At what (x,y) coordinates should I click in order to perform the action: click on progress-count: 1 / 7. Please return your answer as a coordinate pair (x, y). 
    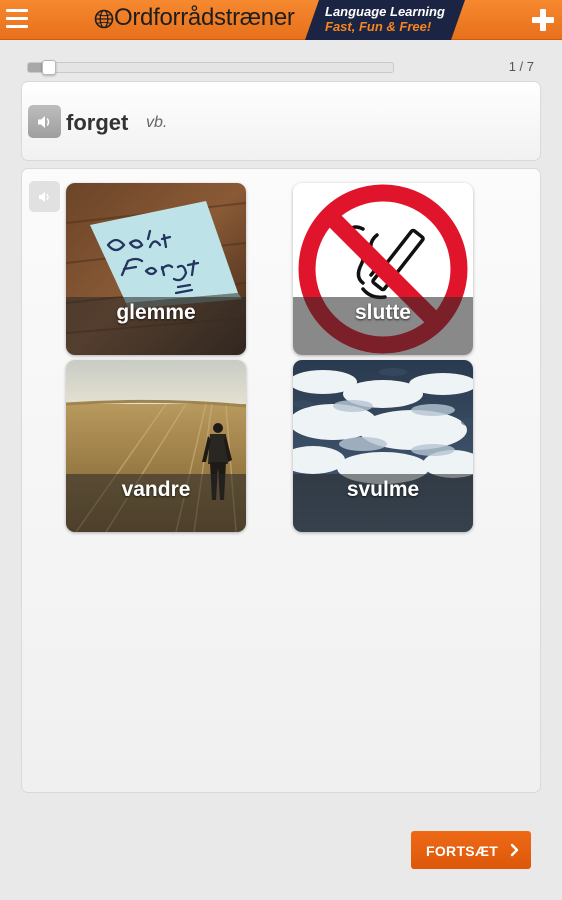
    Looking at the image, I should click on (521, 66).